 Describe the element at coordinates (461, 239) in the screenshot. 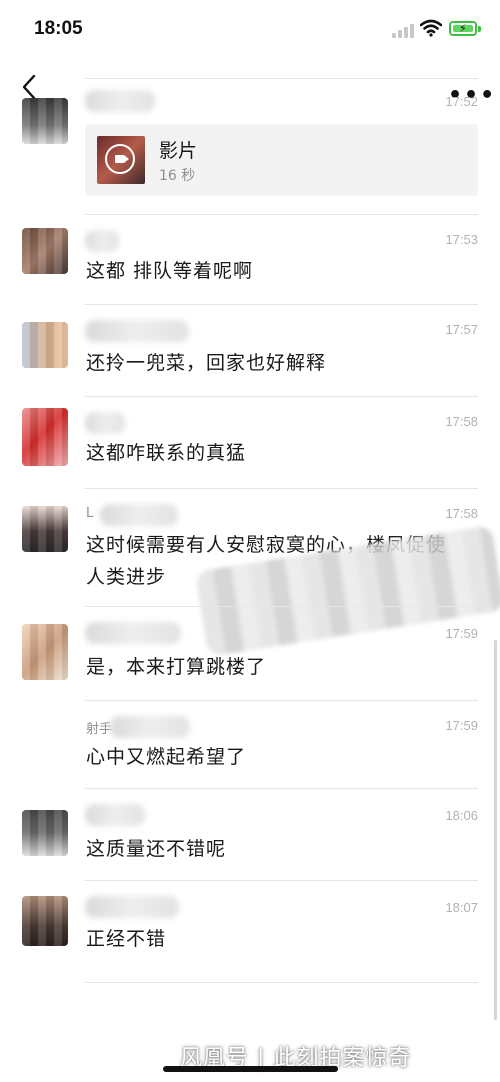

I see `message-time: 17:53` at that location.